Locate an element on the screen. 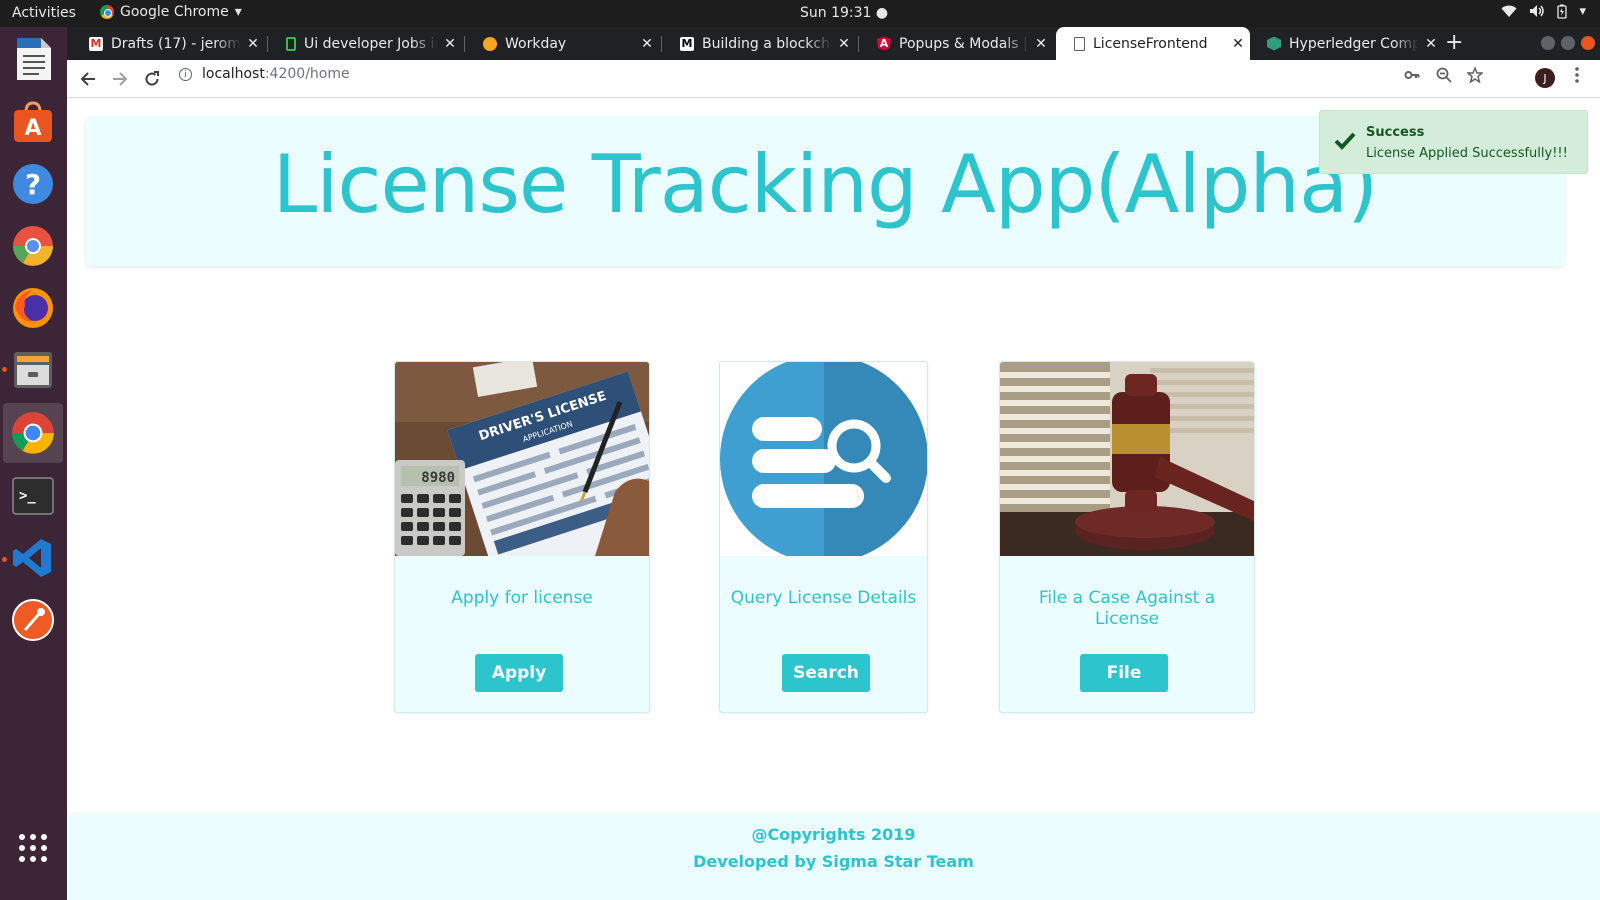 The image size is (1600, 900). calculator-display-text: 8980 is located at coordinates (438, 478).